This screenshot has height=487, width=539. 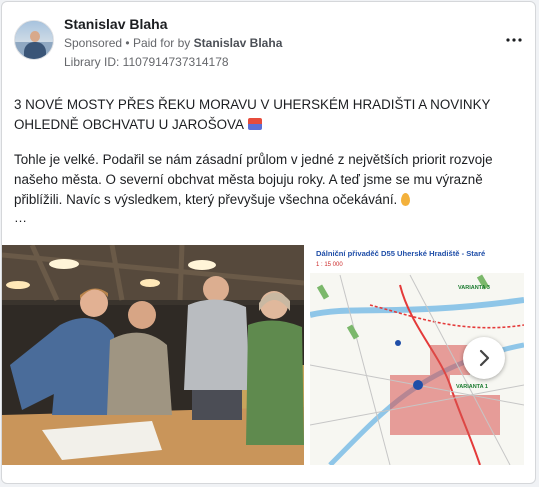 I want to click on avatar, so click(x=34, y=40).